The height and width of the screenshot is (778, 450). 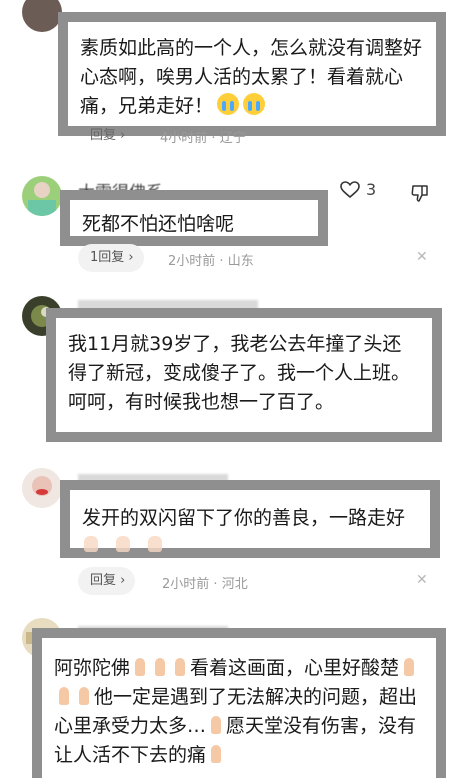 What do you see at coordinates (295, 668) in the screenshot?
I see `comment-text: 看着这画面，心里好酸楚` at bounding box center [295, 668].